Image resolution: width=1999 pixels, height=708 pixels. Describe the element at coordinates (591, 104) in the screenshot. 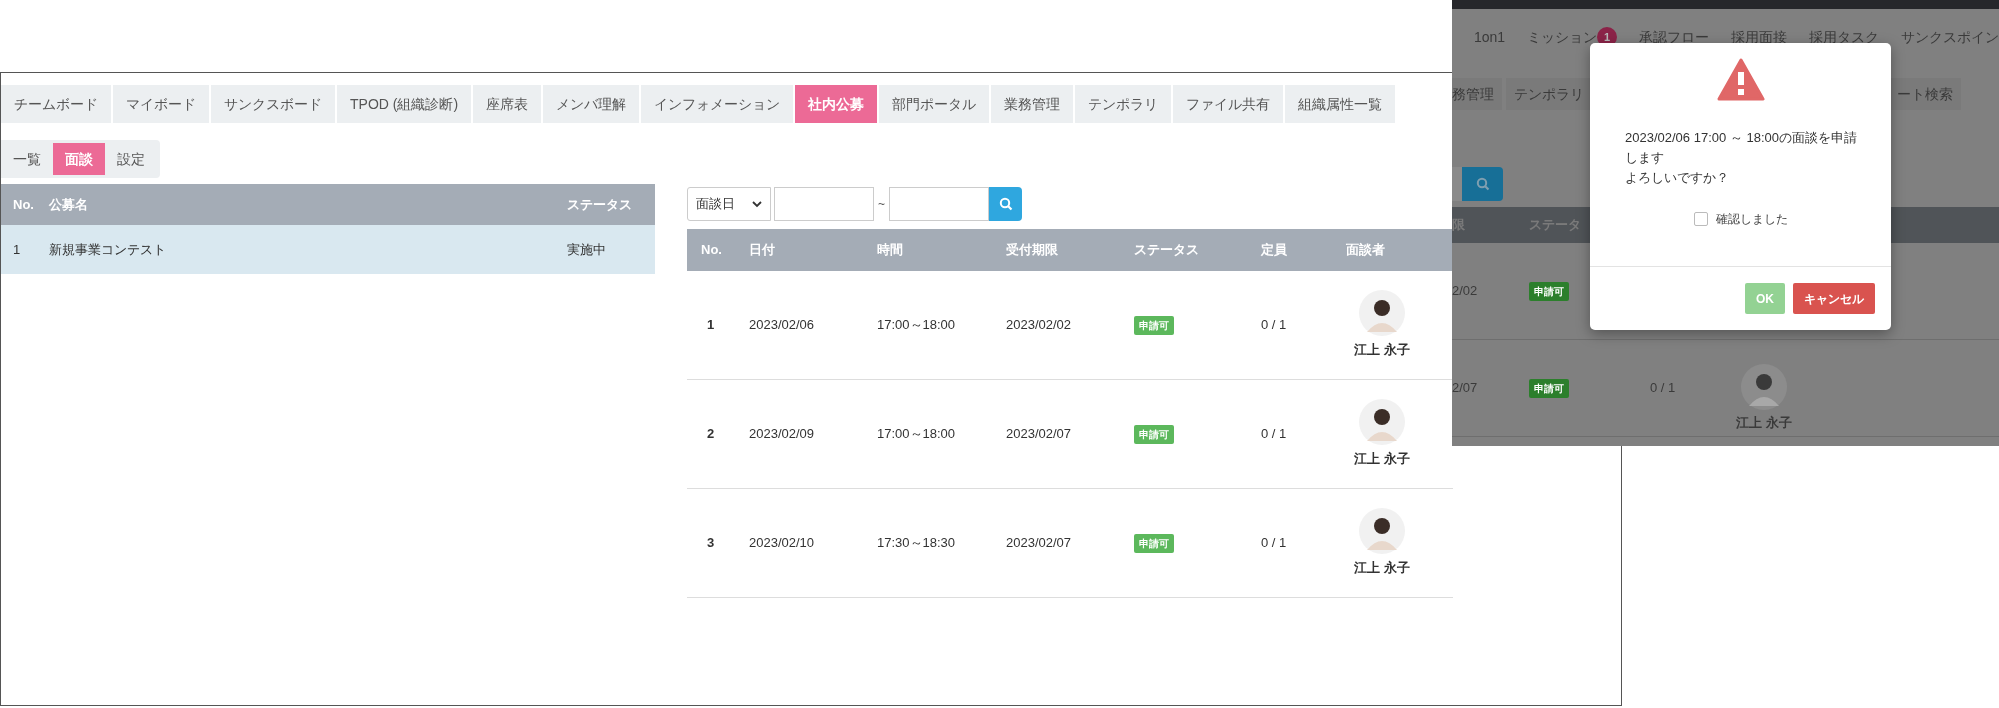

I see `tab: メンバ理解` at that location.